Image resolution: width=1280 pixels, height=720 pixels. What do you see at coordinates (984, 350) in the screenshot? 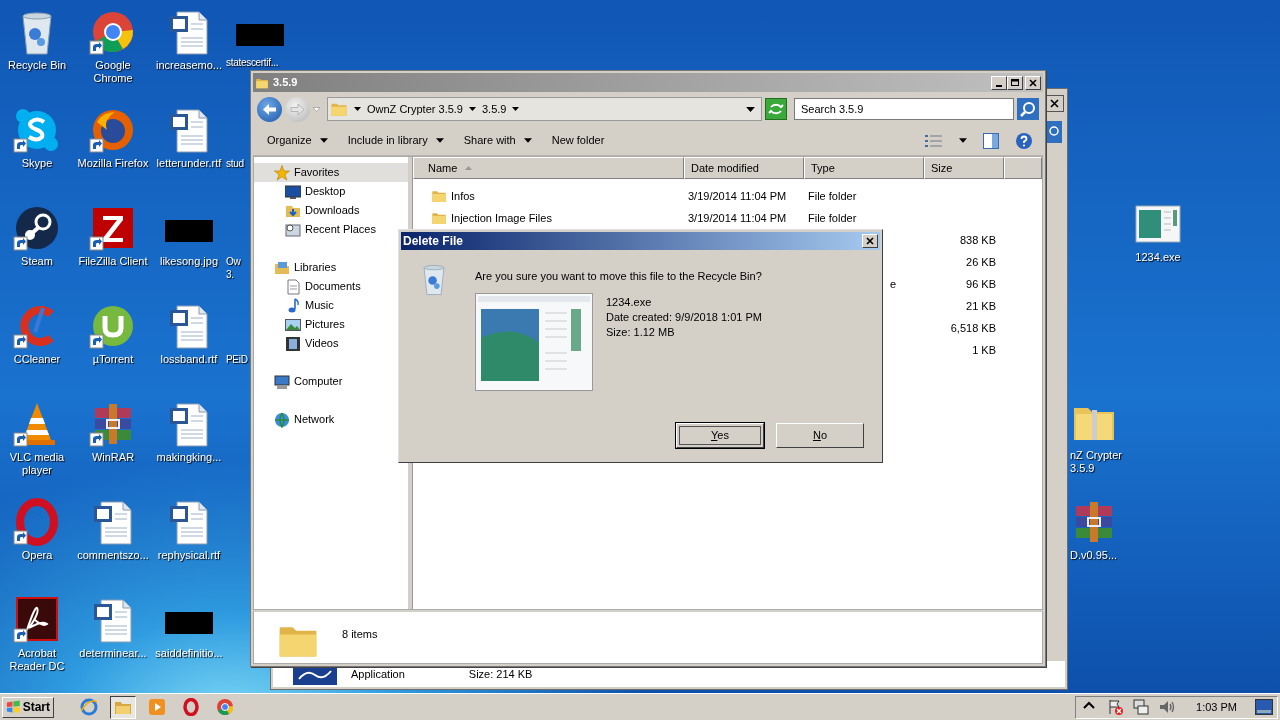
I see `size-cell-text: 1 KB` at bounding box center [984, 350].